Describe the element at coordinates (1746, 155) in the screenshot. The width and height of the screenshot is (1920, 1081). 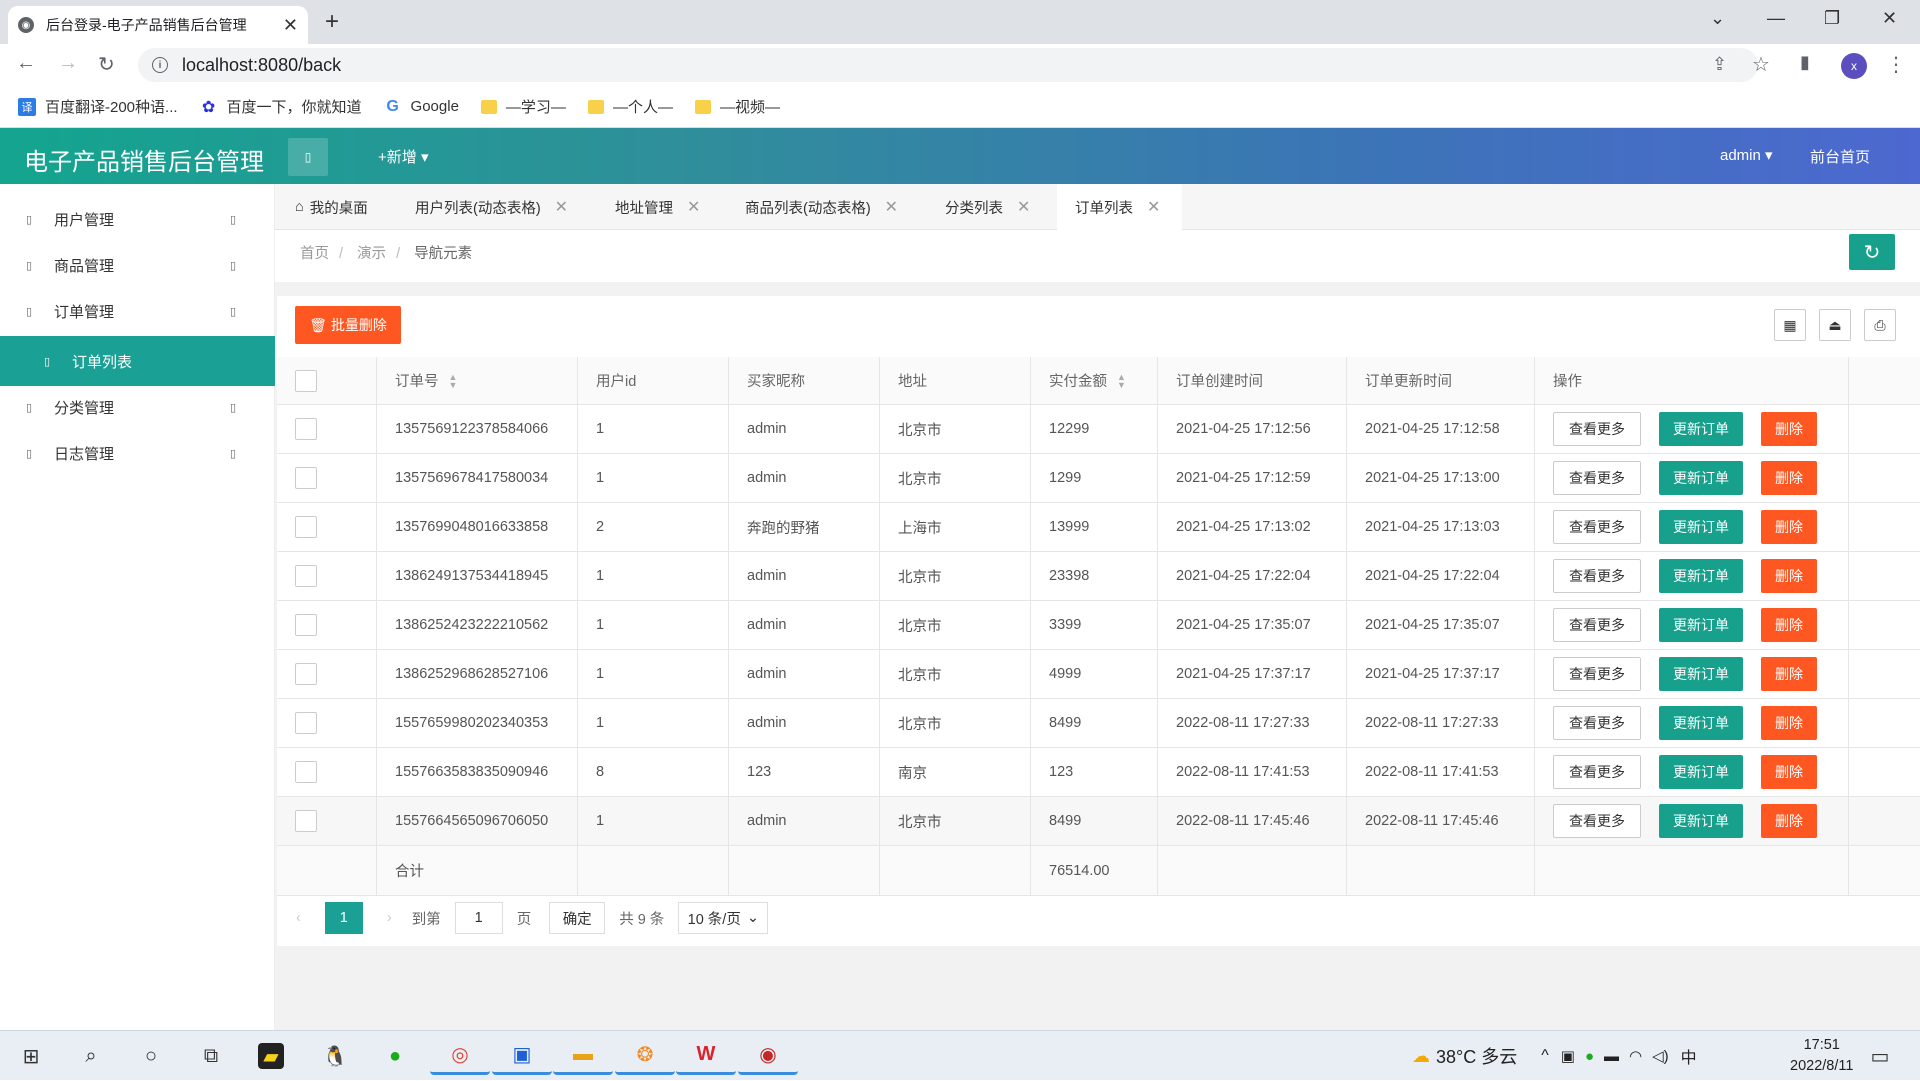
I see `admin-menu: admin ▾` at that location.